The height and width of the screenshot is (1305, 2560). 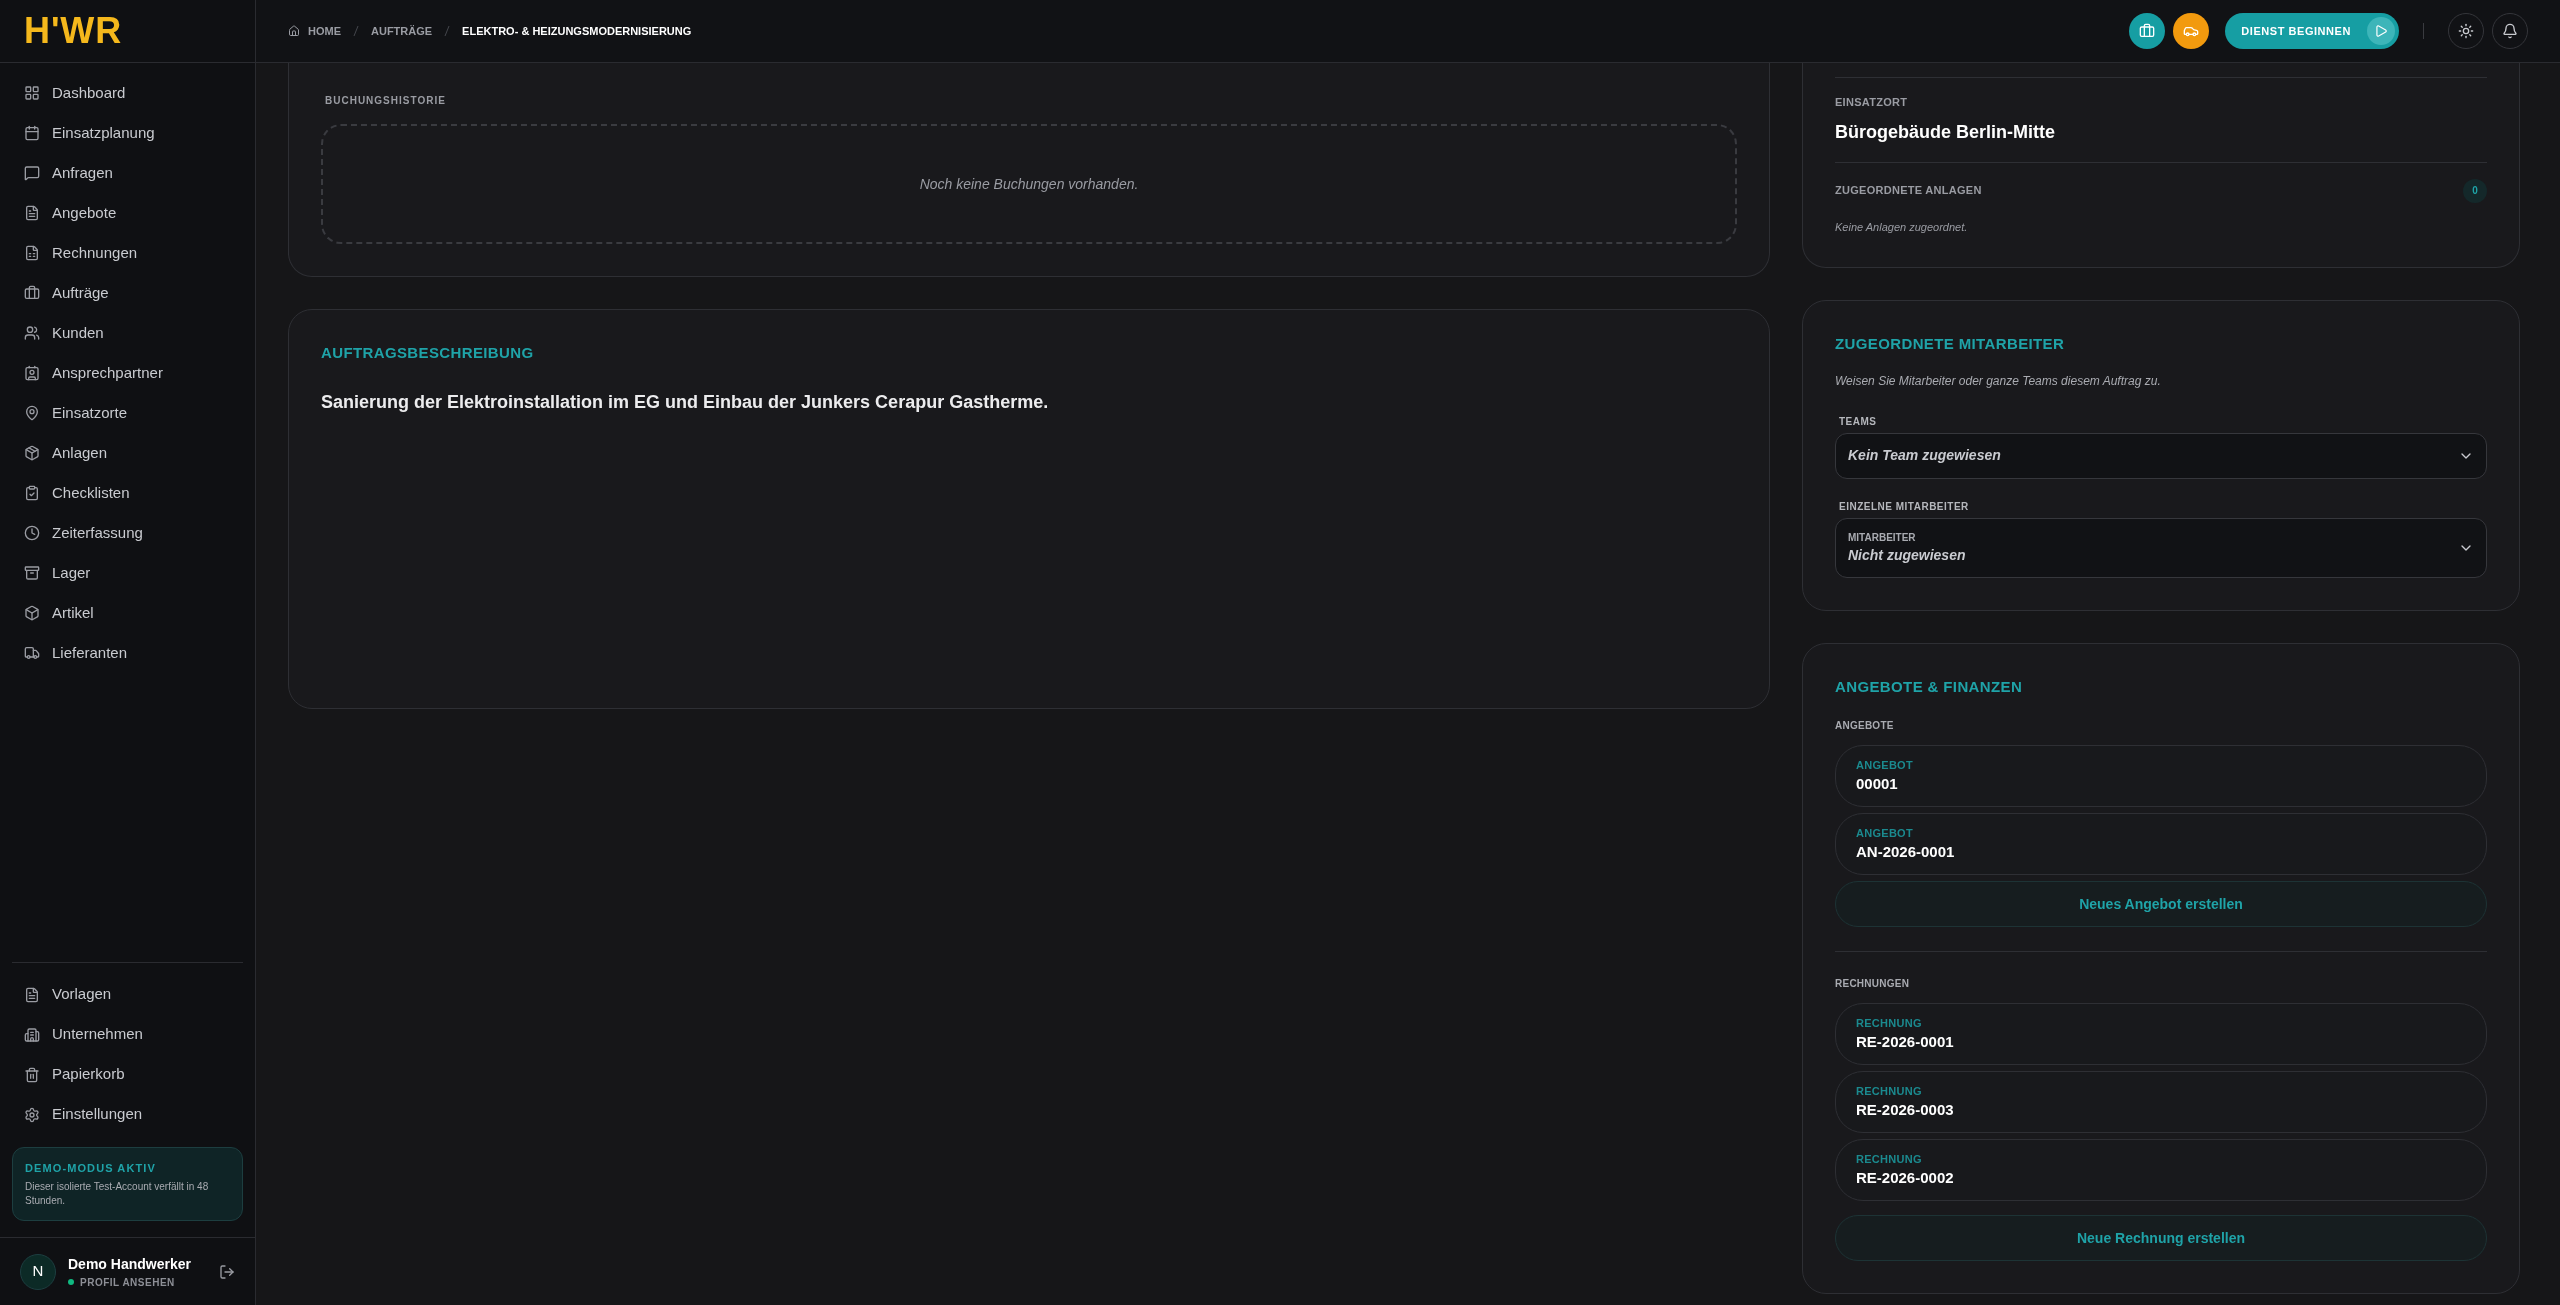 I want to click on location-name: Bürogebäude Berlin-Mitte, so click(x=1945, y=132).